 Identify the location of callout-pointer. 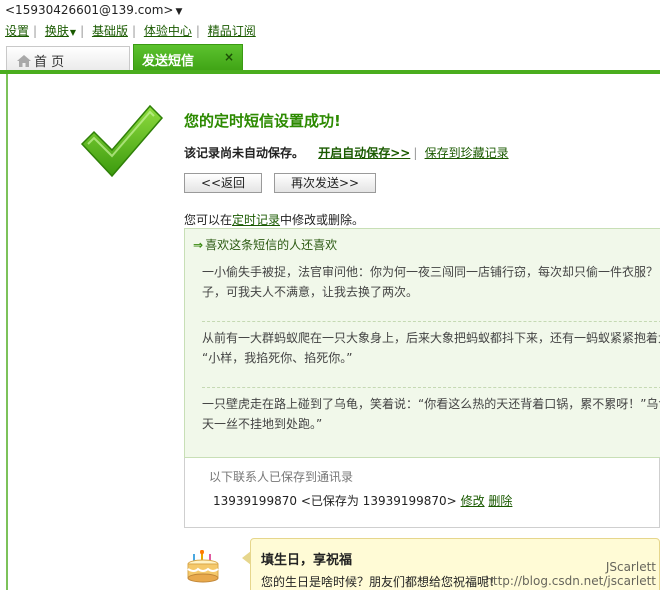
(246, 558).